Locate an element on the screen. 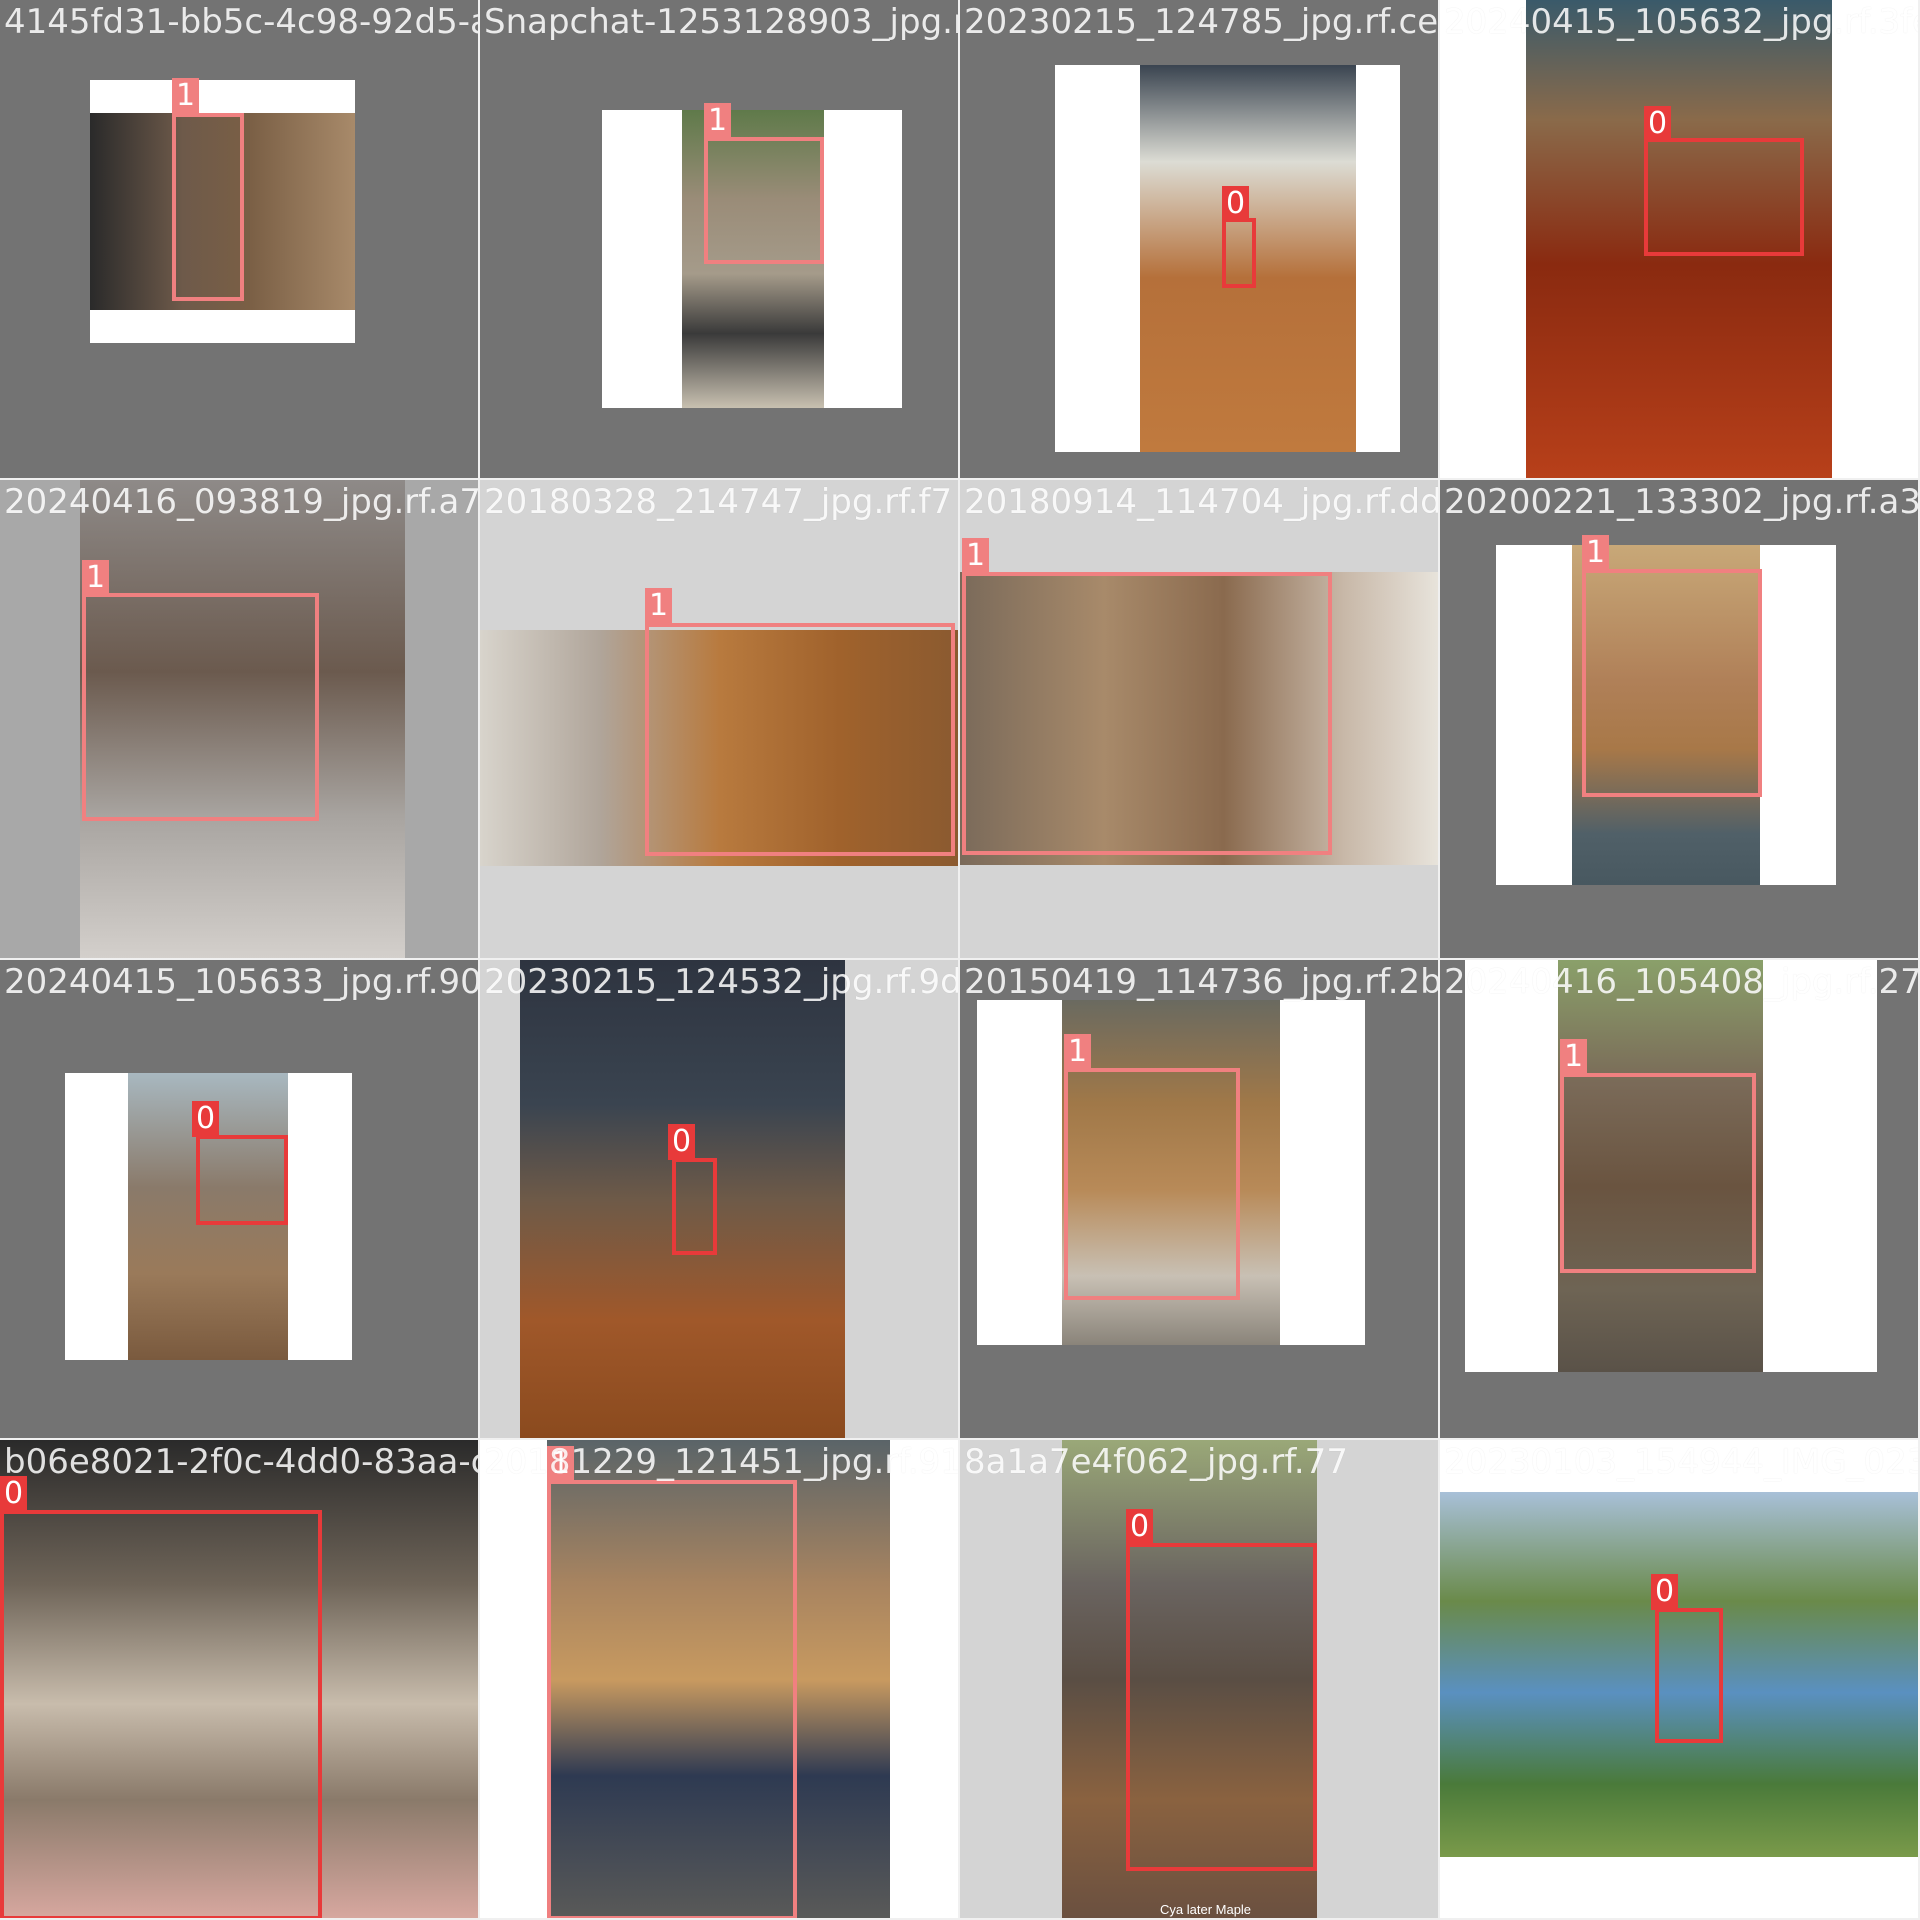 This screenshot has width=1920, height=1920. image-filename: 8a1a7e4f062_jpg.rf.77 is located at coordinates (1156, 1462).